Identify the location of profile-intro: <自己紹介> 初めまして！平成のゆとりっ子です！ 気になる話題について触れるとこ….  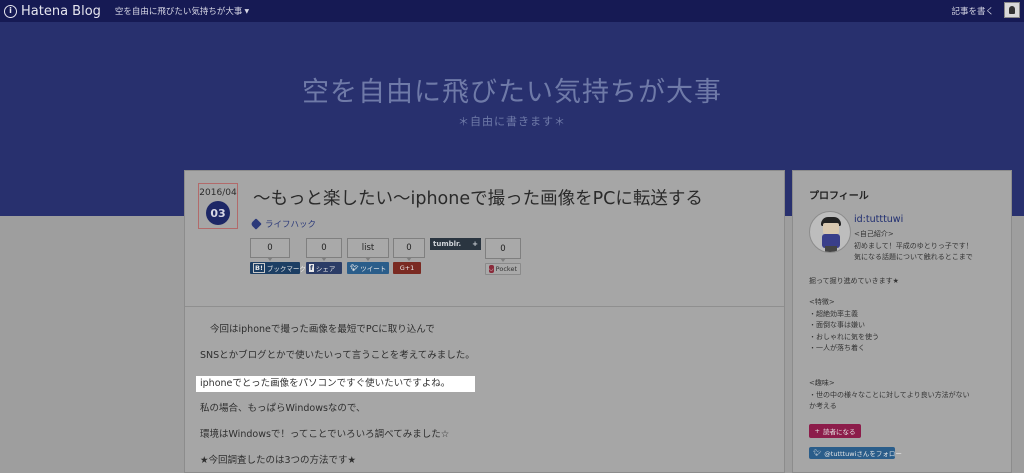
(929, 246).